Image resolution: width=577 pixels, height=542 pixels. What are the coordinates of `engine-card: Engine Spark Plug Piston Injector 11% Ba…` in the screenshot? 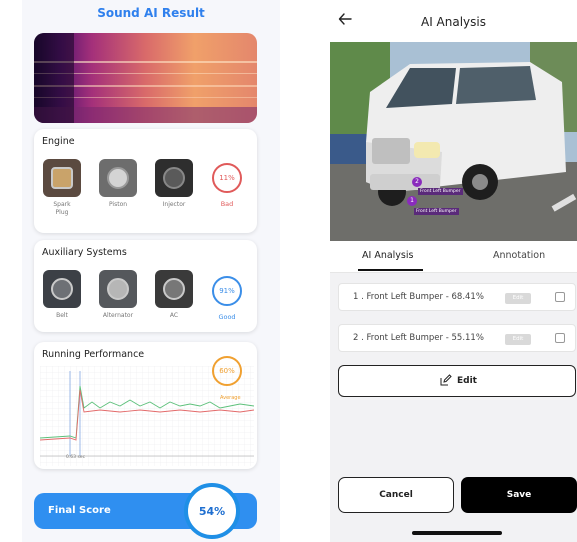 It's located at (145, 181).